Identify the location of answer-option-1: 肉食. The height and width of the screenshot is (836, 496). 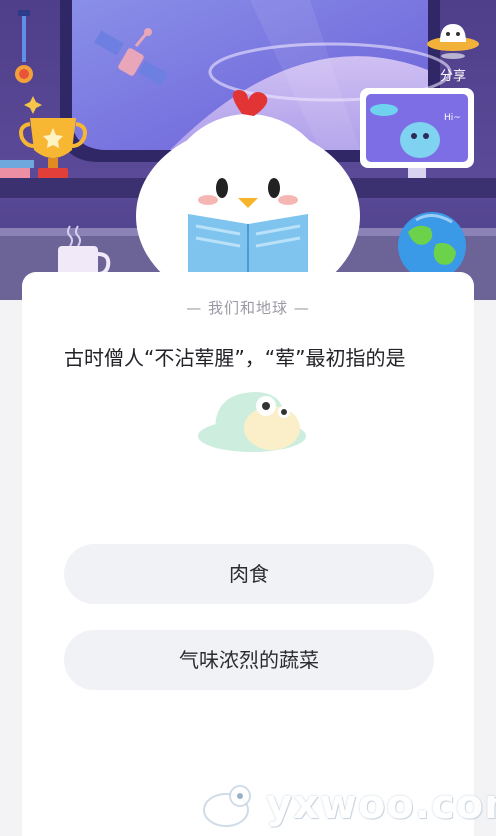
(249, 574).